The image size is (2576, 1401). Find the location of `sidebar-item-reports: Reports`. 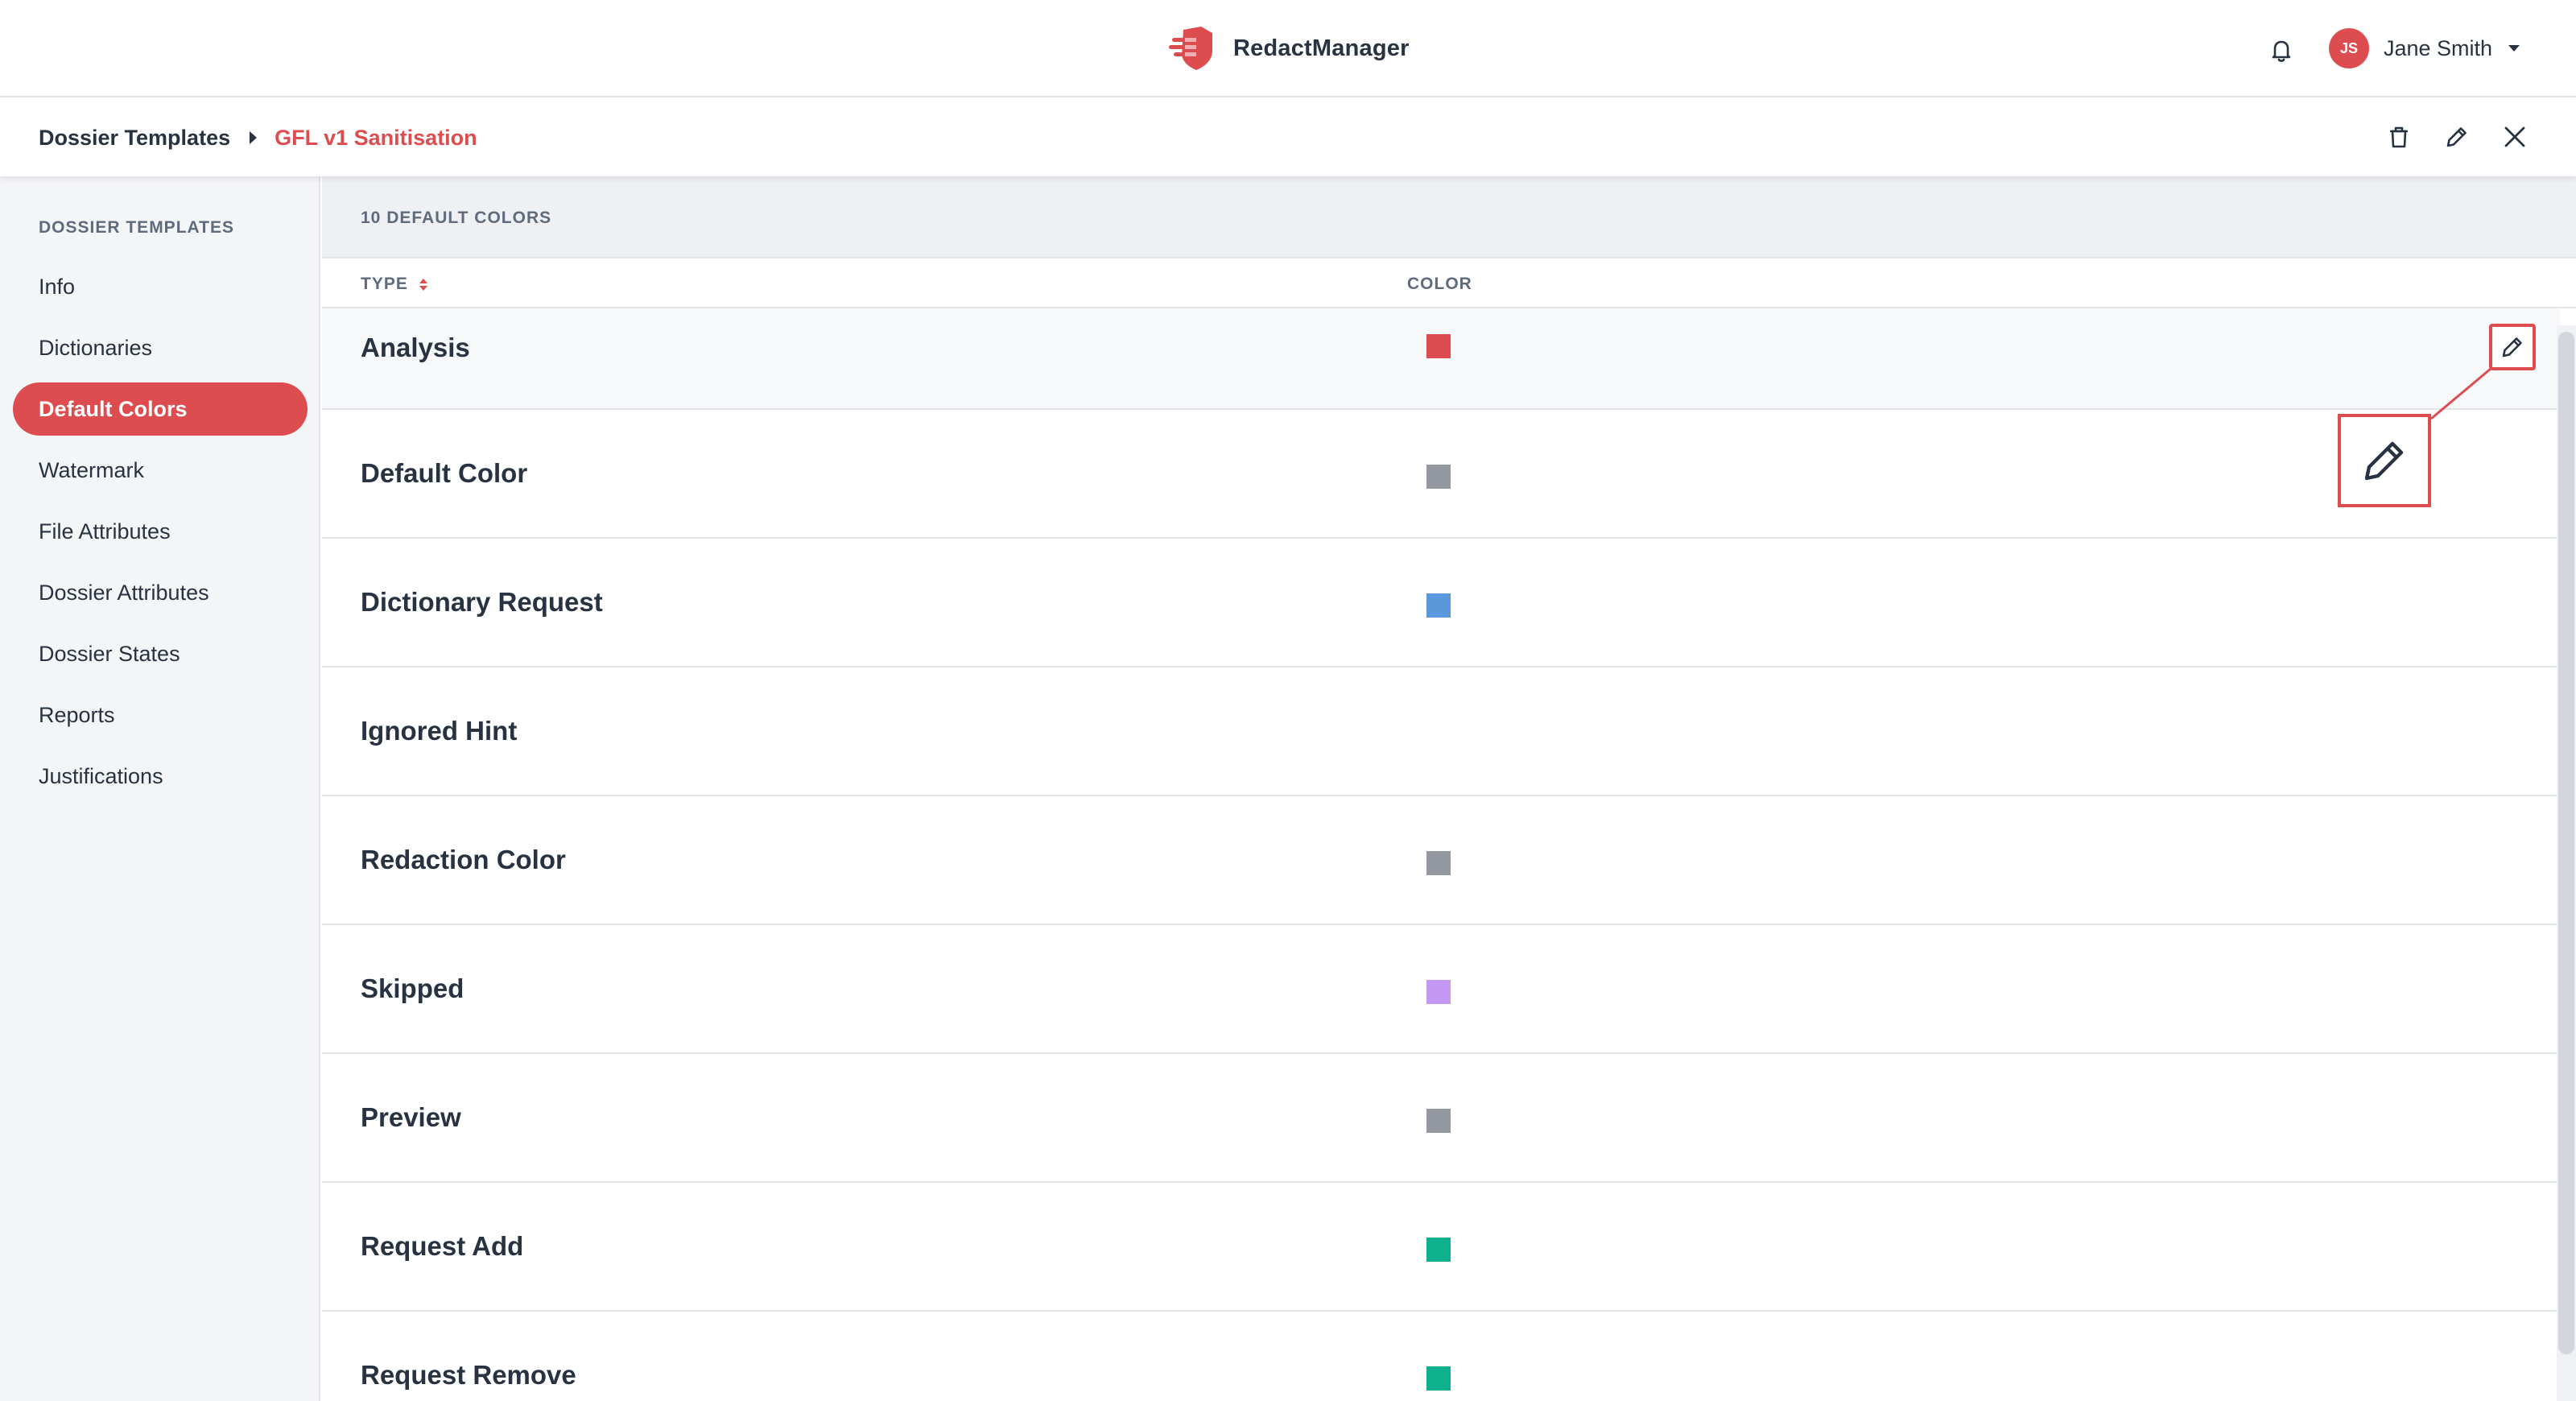

sidebar-item-reports: Reports is located at coordinates (160, 715).